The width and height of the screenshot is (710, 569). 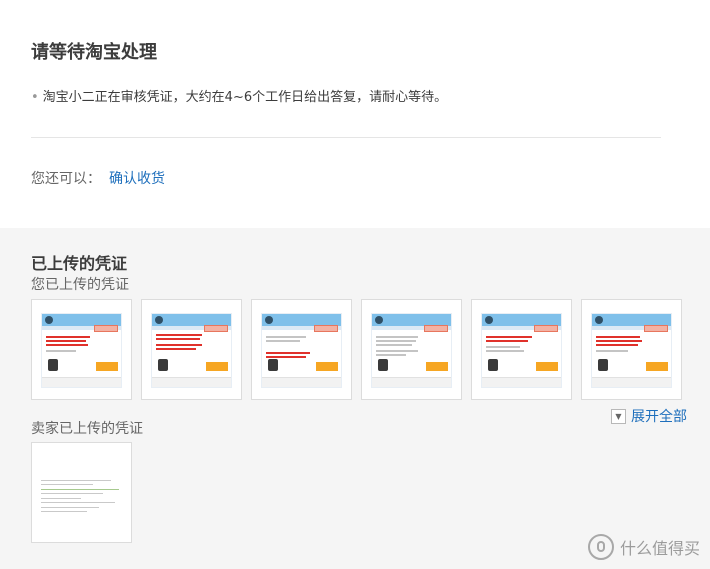 I want to click on review-notice: • 淘宝小二正在审核凭证，大约在4~6个工作日给出答复，请耐心等待。, so click(x=239, y=95).